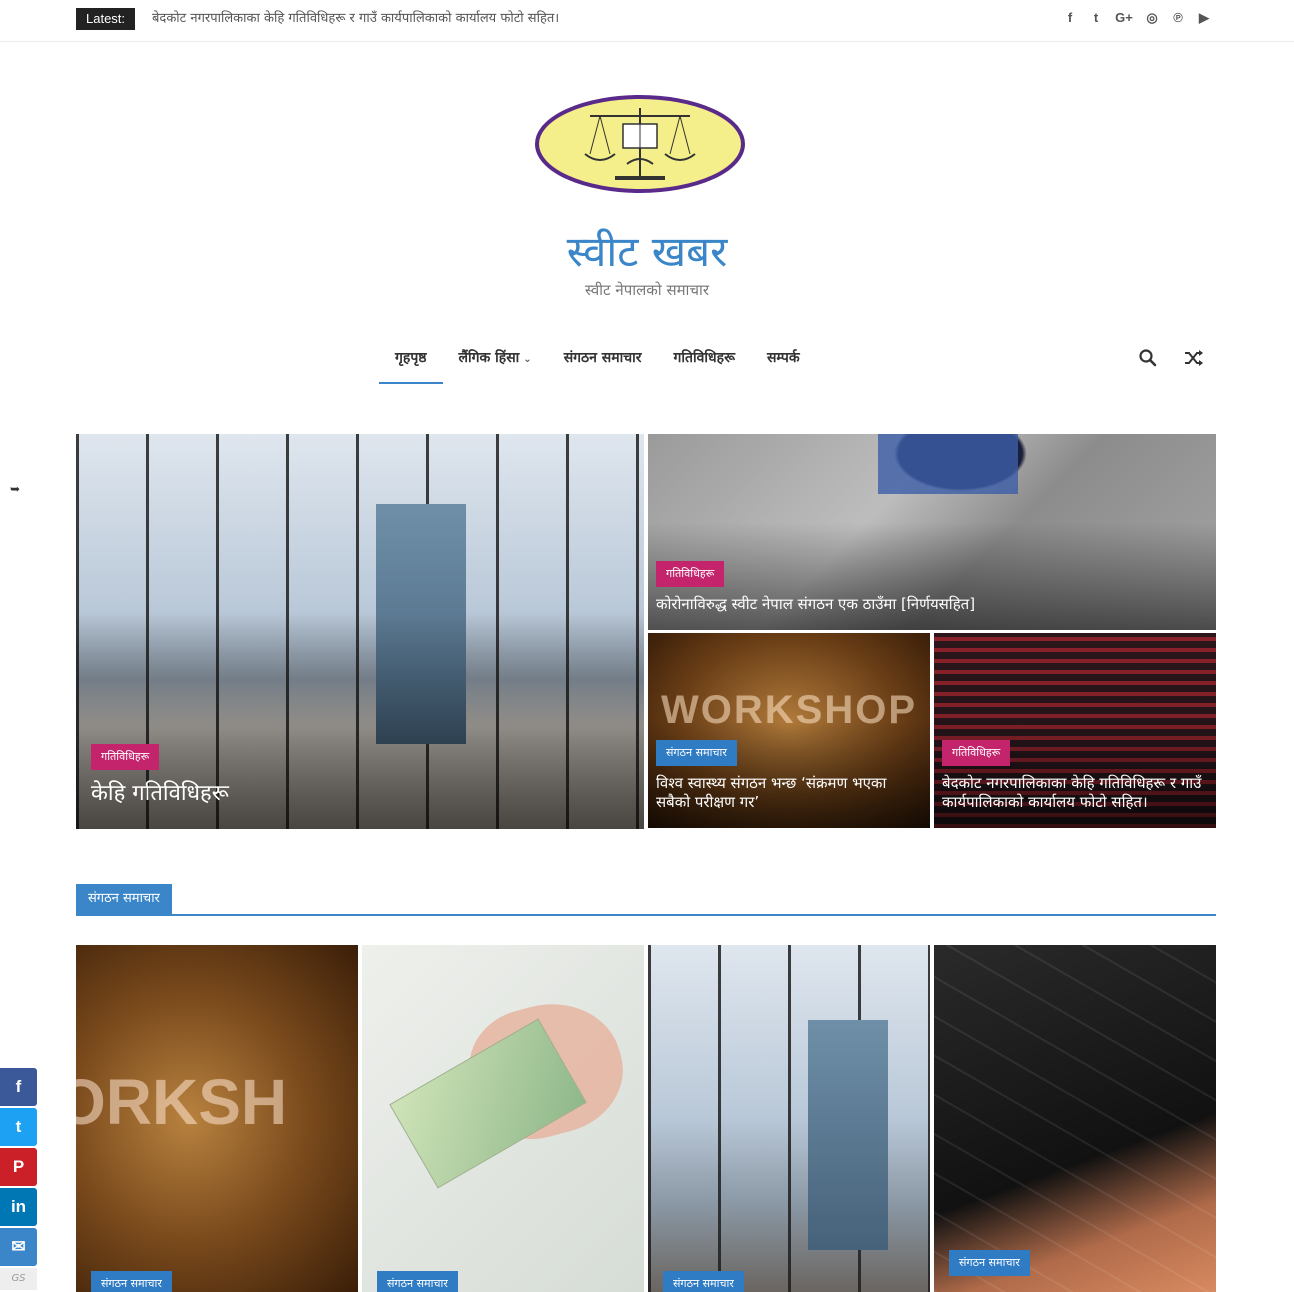  I want to click on latest-label: Latest:, so click(106, 19).